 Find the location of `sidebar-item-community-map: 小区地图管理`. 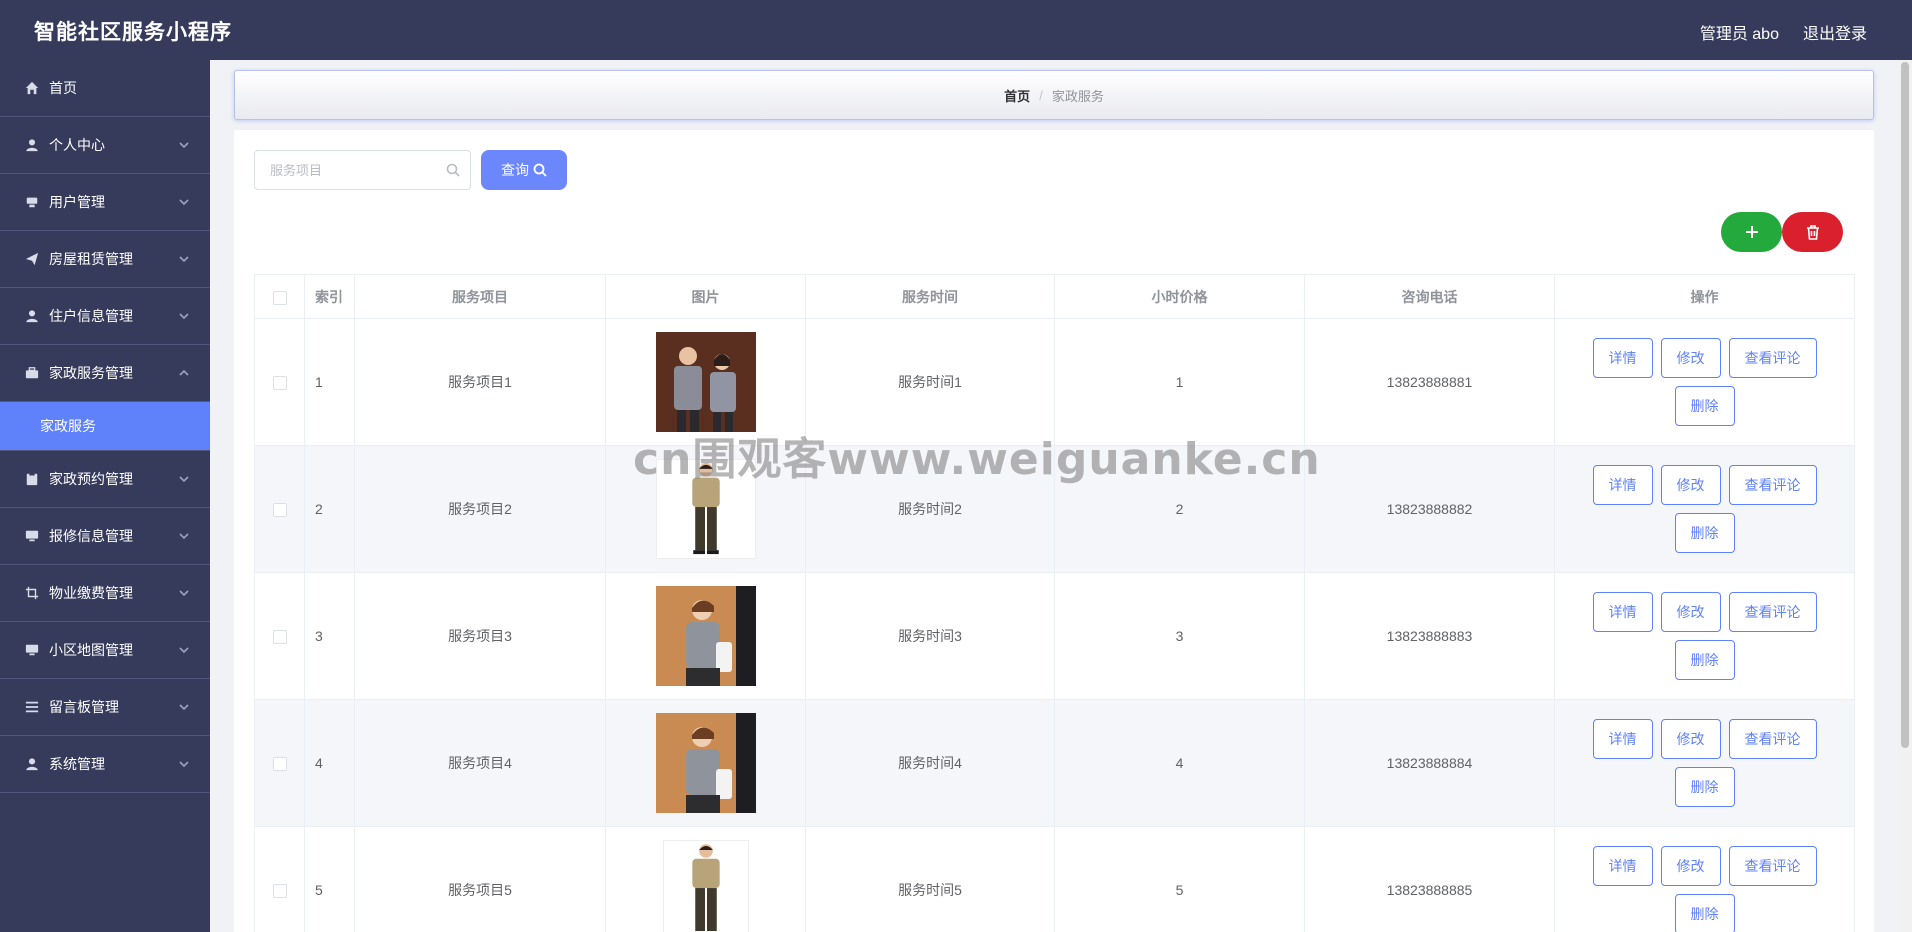

sidebar-item-community-map: 小区地图管理 is located at coordinates (105, 650).